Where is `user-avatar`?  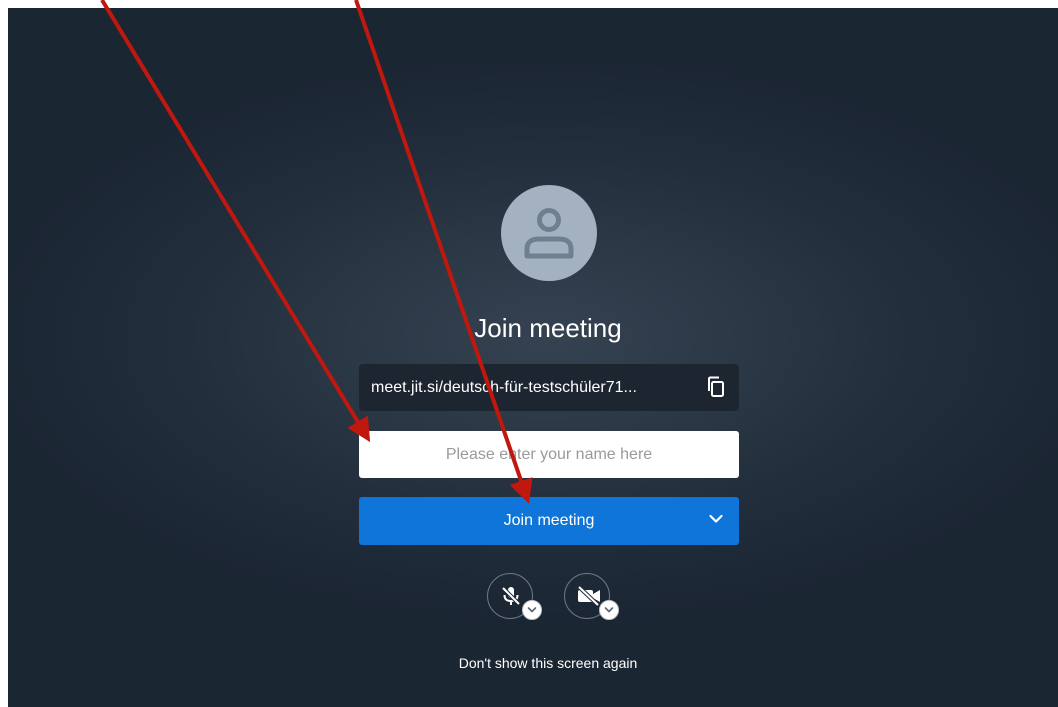
user-avatar is located at coordinates (549, 233).